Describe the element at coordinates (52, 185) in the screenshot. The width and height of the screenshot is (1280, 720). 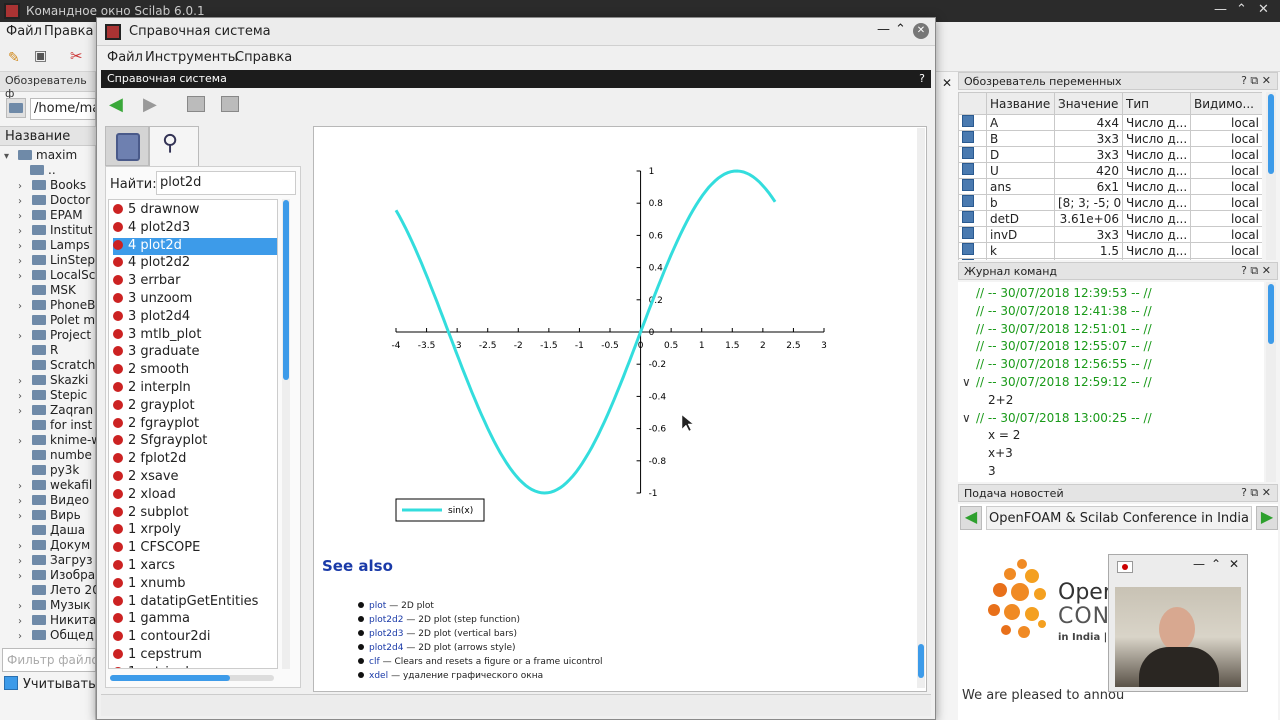
I see `tree-folder: › Books` at that location.